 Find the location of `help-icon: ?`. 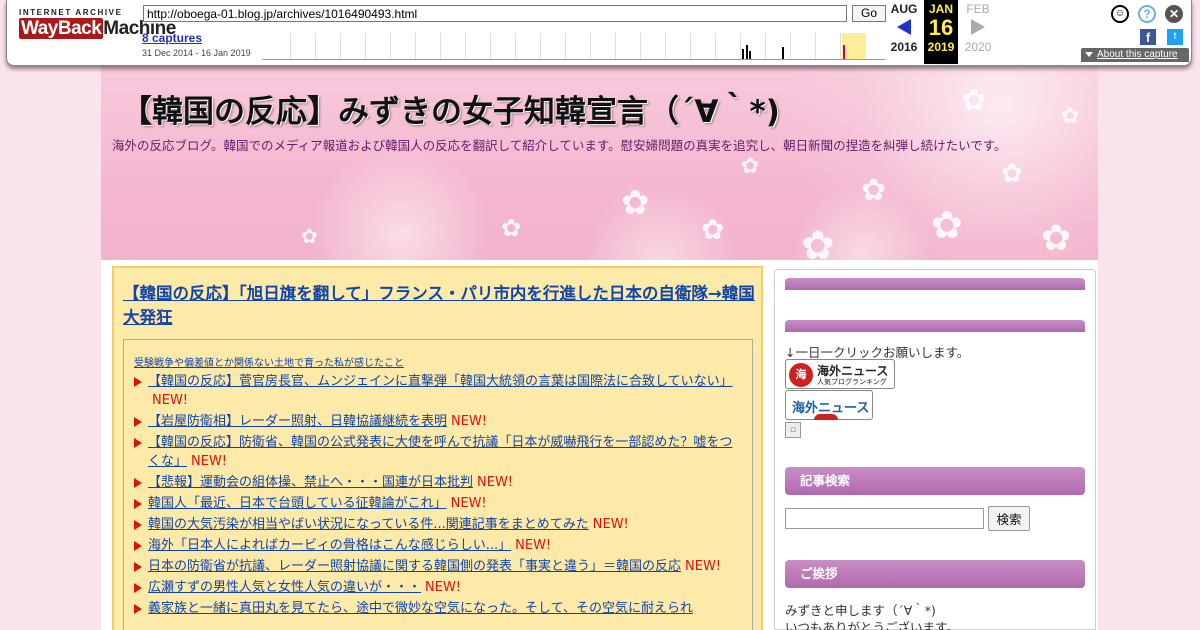

help-icon: ? is located at coordinates (1147, 14).